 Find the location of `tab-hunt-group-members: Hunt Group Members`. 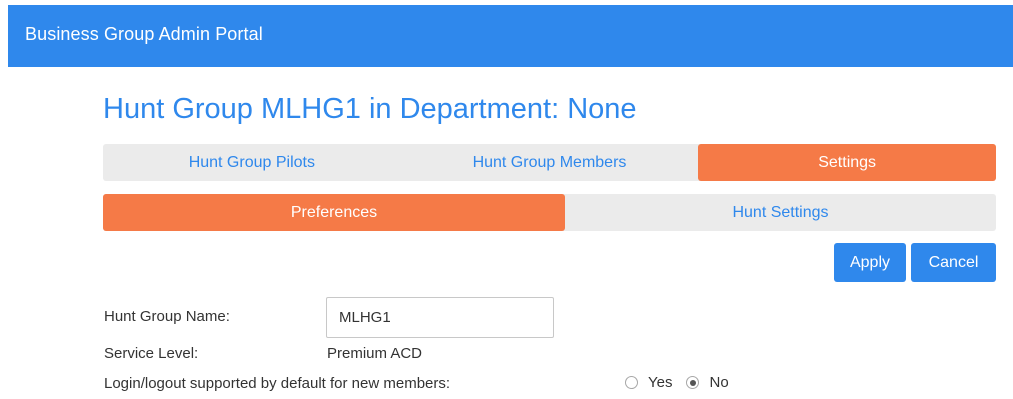

tab-hunt-group-members: Hunt Group Members is located at coordinates (550, 162).